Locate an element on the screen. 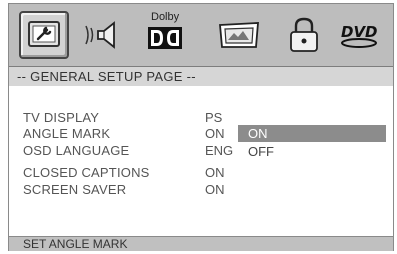 Image resolution: width=397 pixels, height=254 pixels. tab-video-setup is located at coordinates (239, 35).